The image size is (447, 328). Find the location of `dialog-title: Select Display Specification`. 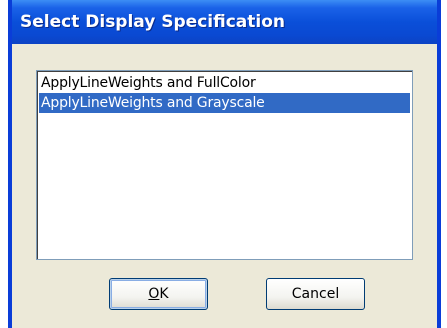

dialog-title: Select Display Specification is located at coordinates (224, 22).